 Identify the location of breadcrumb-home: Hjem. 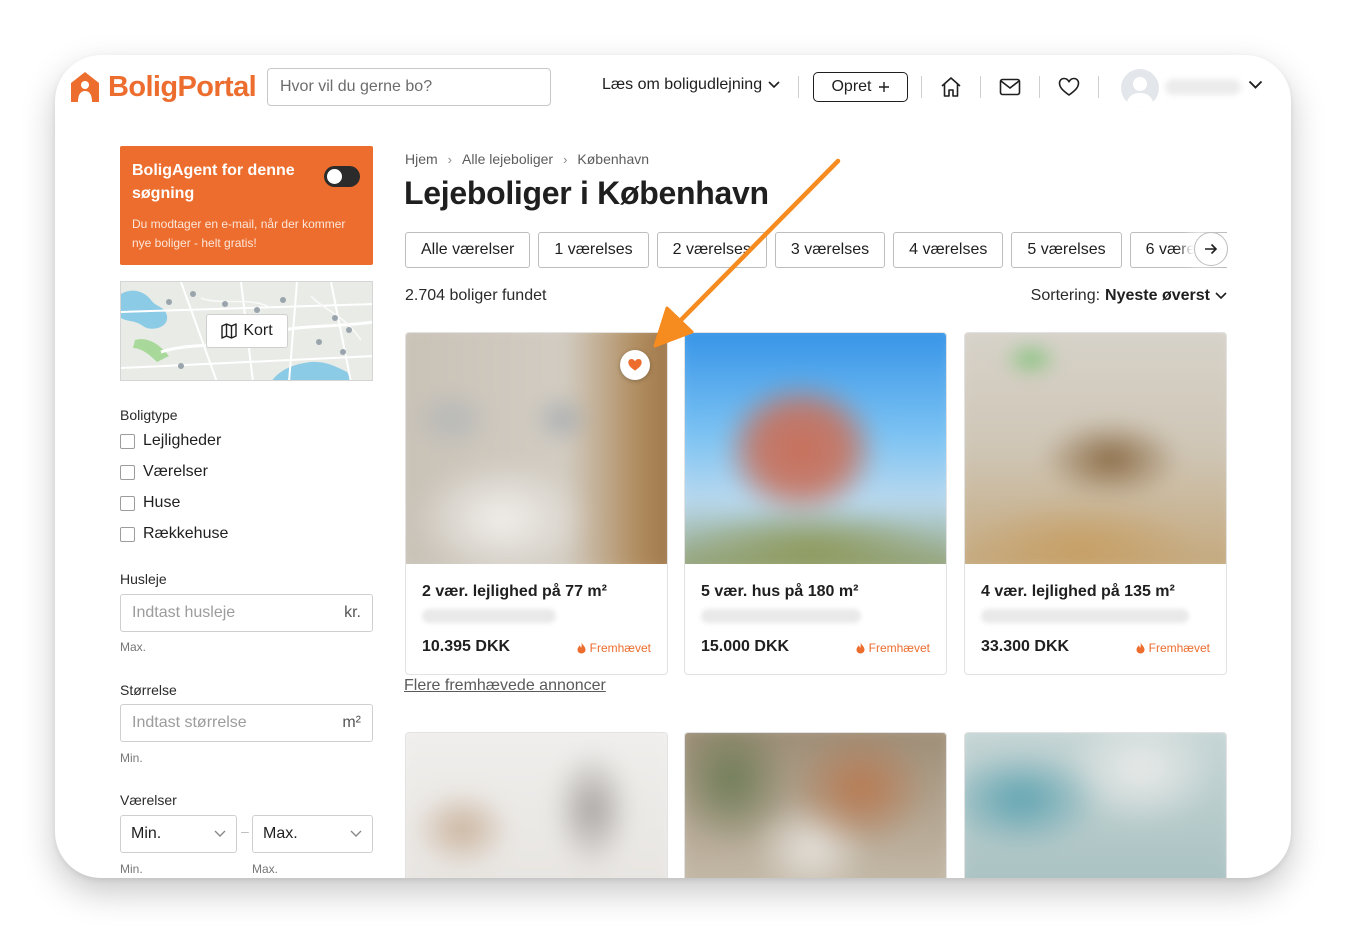
(421, 159).